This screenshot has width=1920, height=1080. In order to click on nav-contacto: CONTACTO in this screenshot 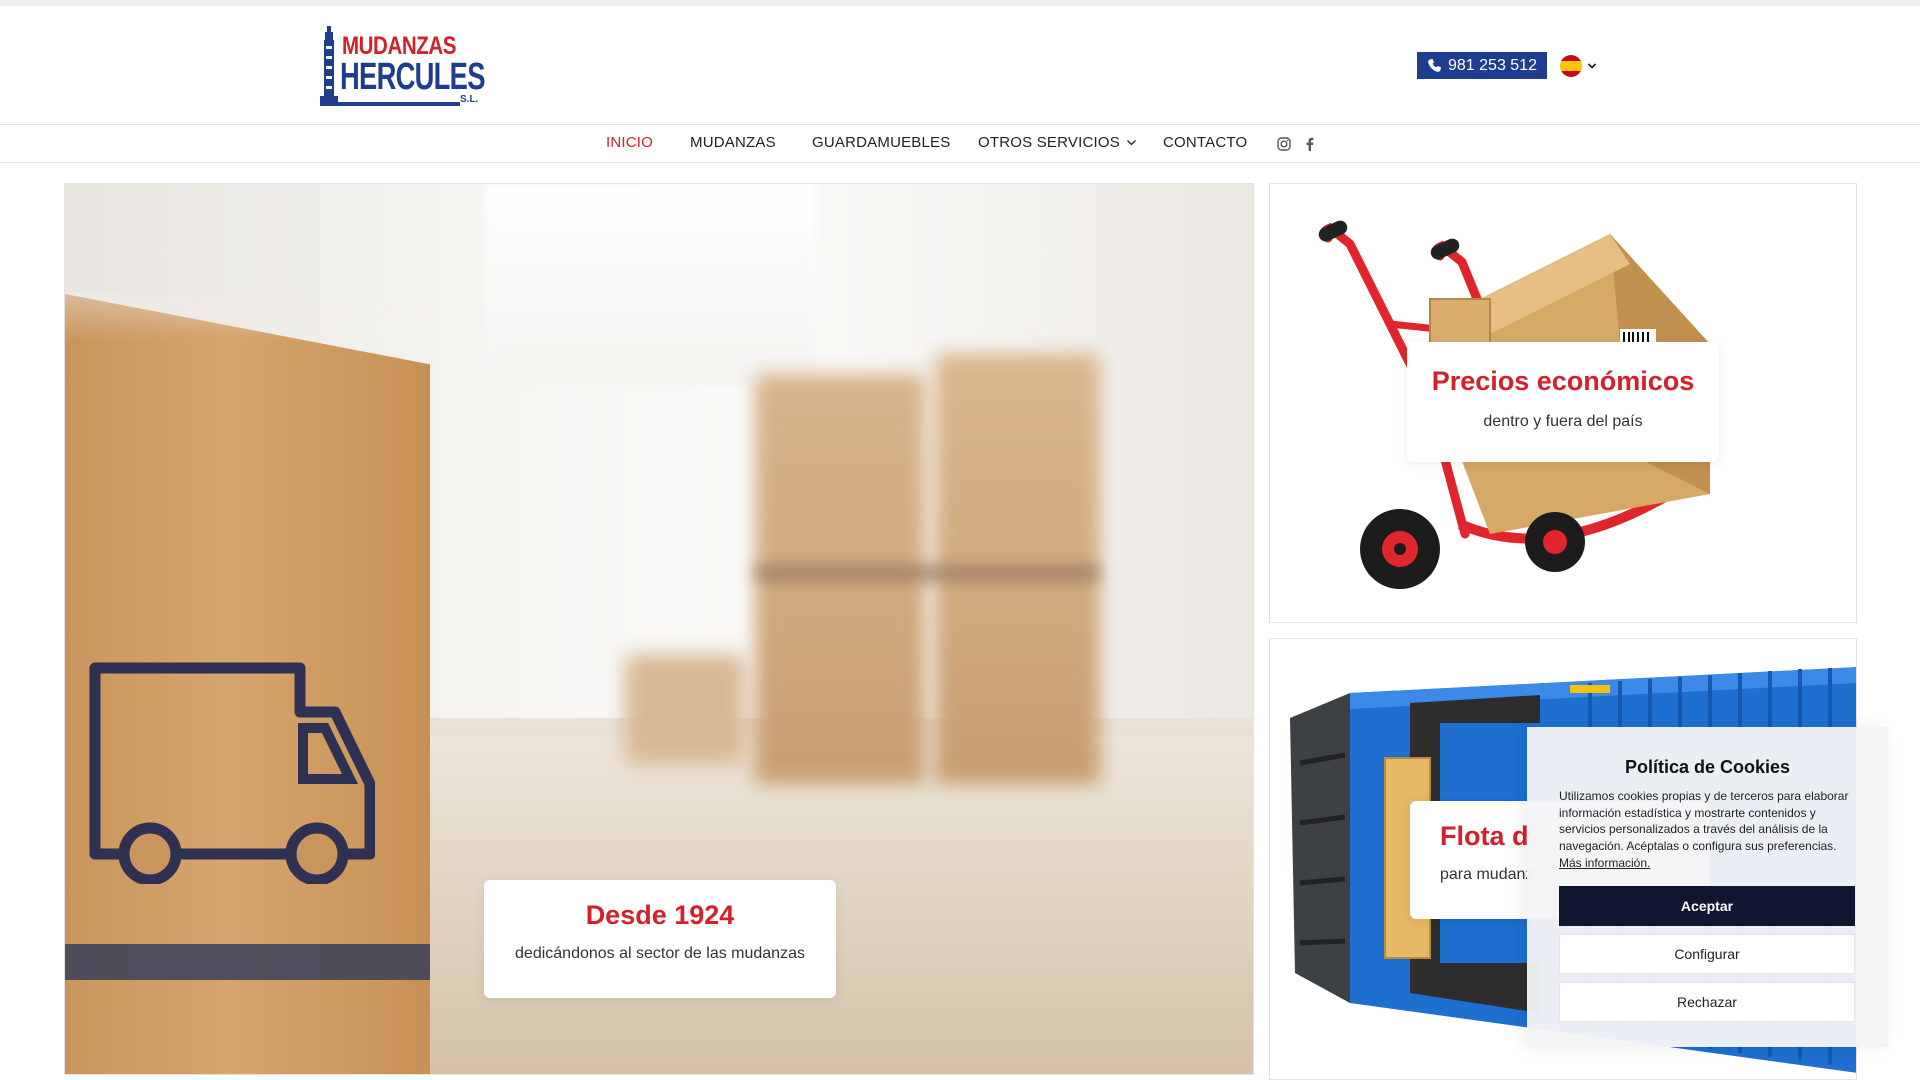, I will do `click(1205, 142)`.